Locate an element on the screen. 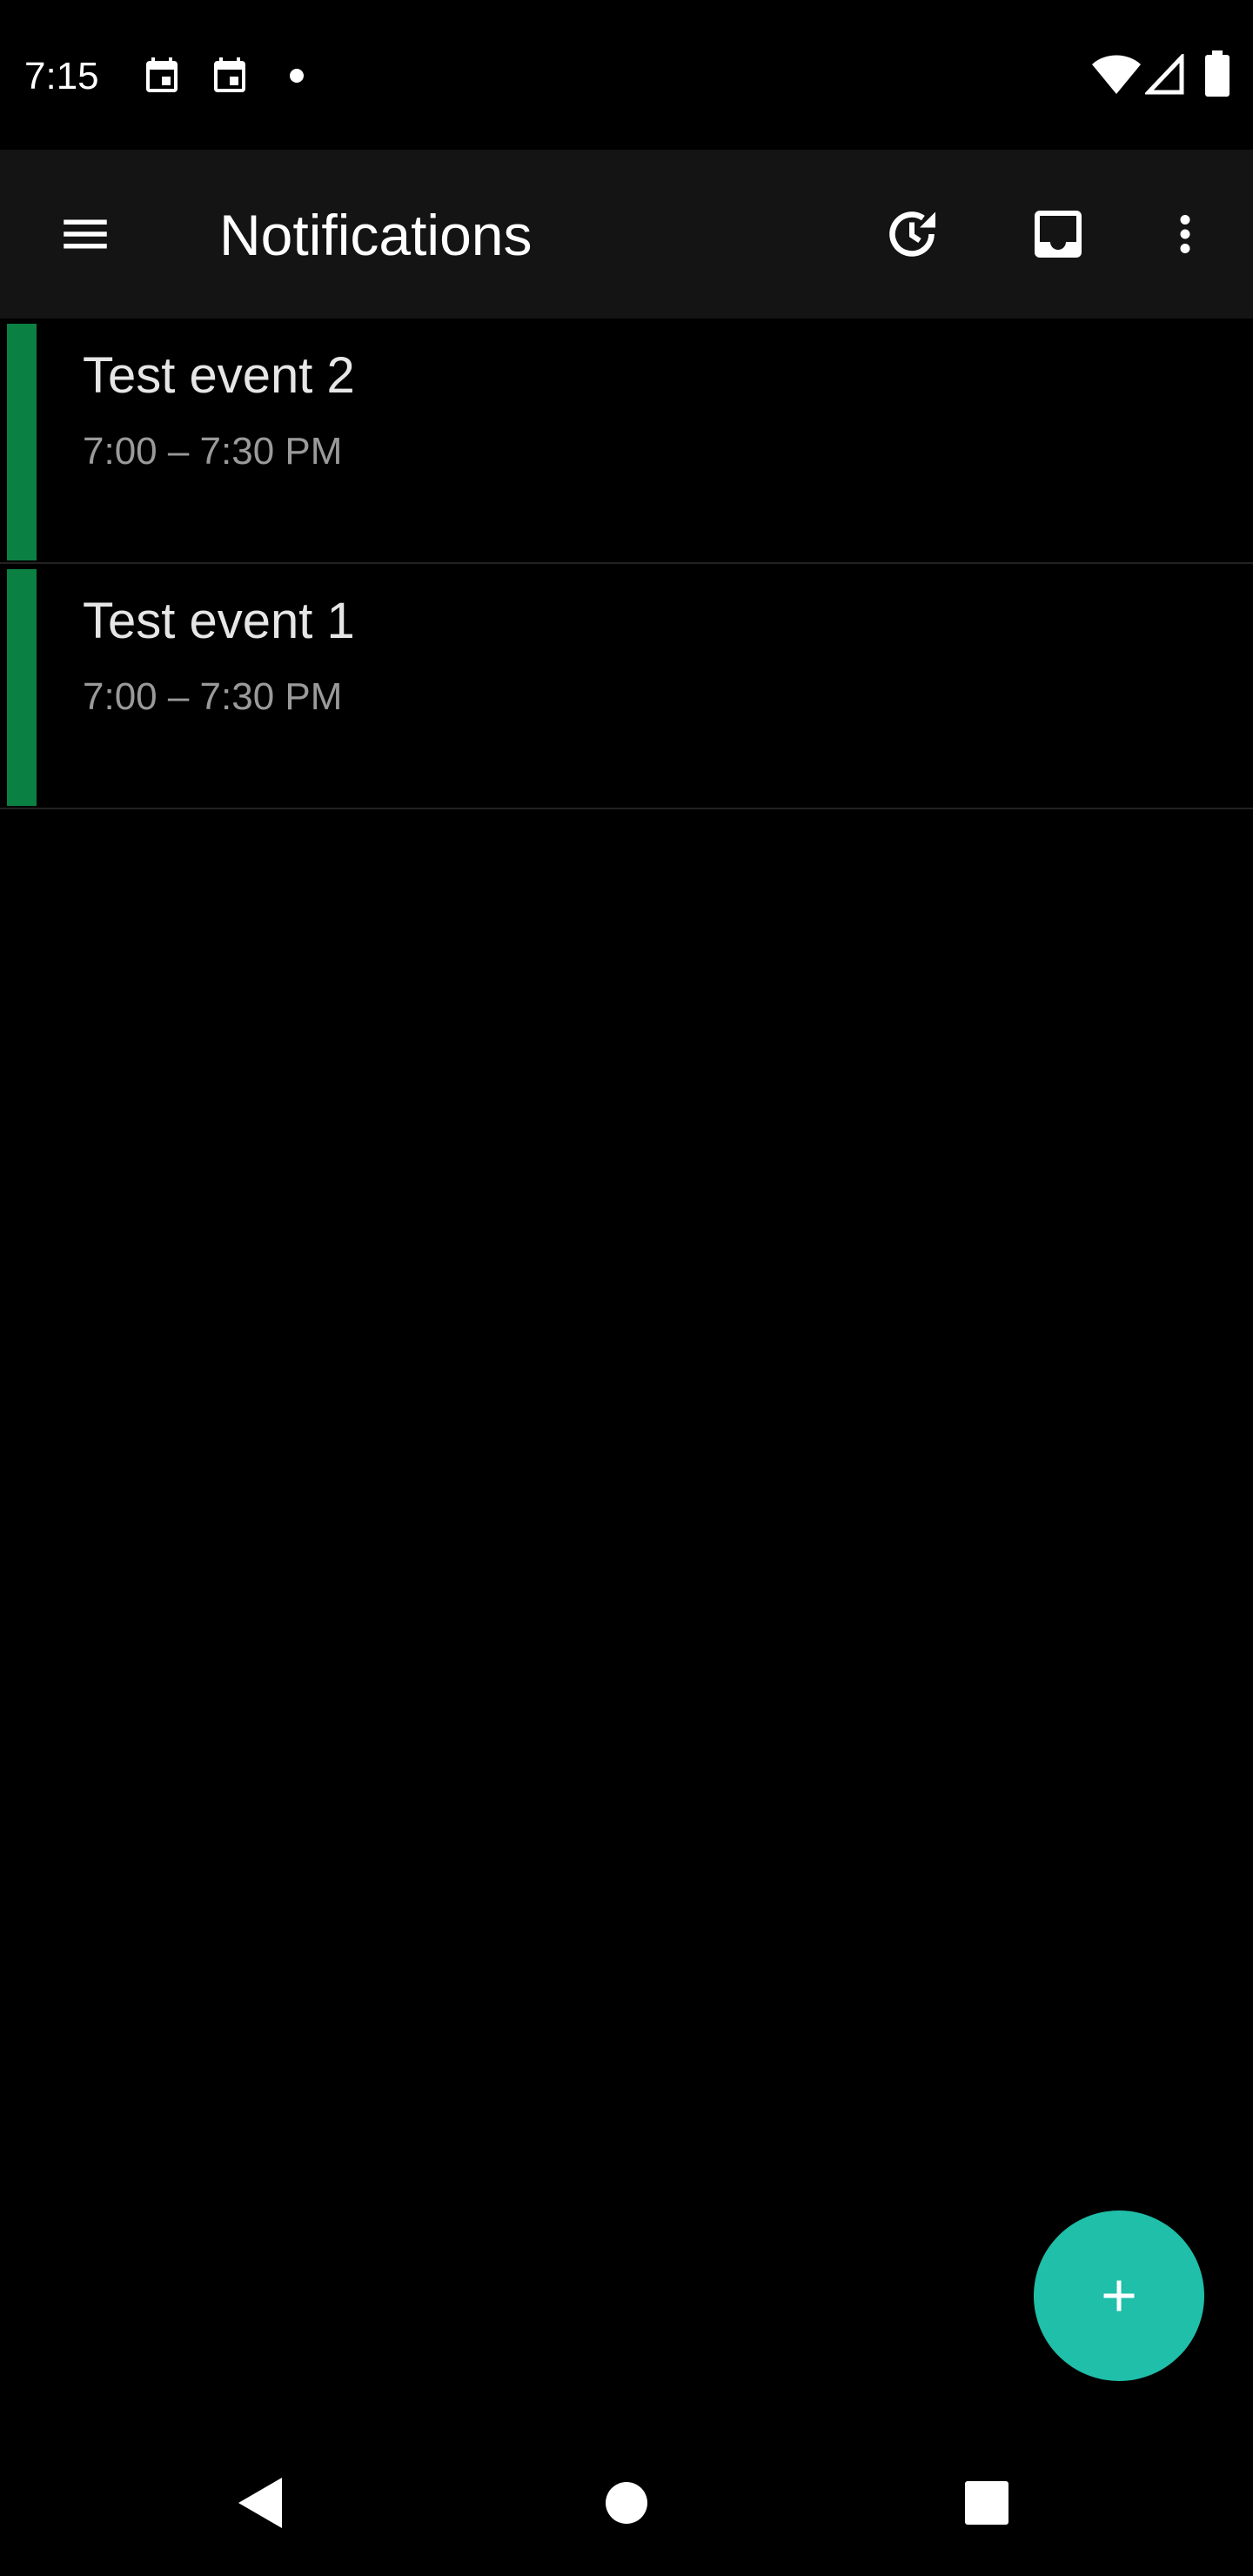 The width and height of the screenshot is (1253, 2576). recents-icon is located at coordinates (986, 2503).